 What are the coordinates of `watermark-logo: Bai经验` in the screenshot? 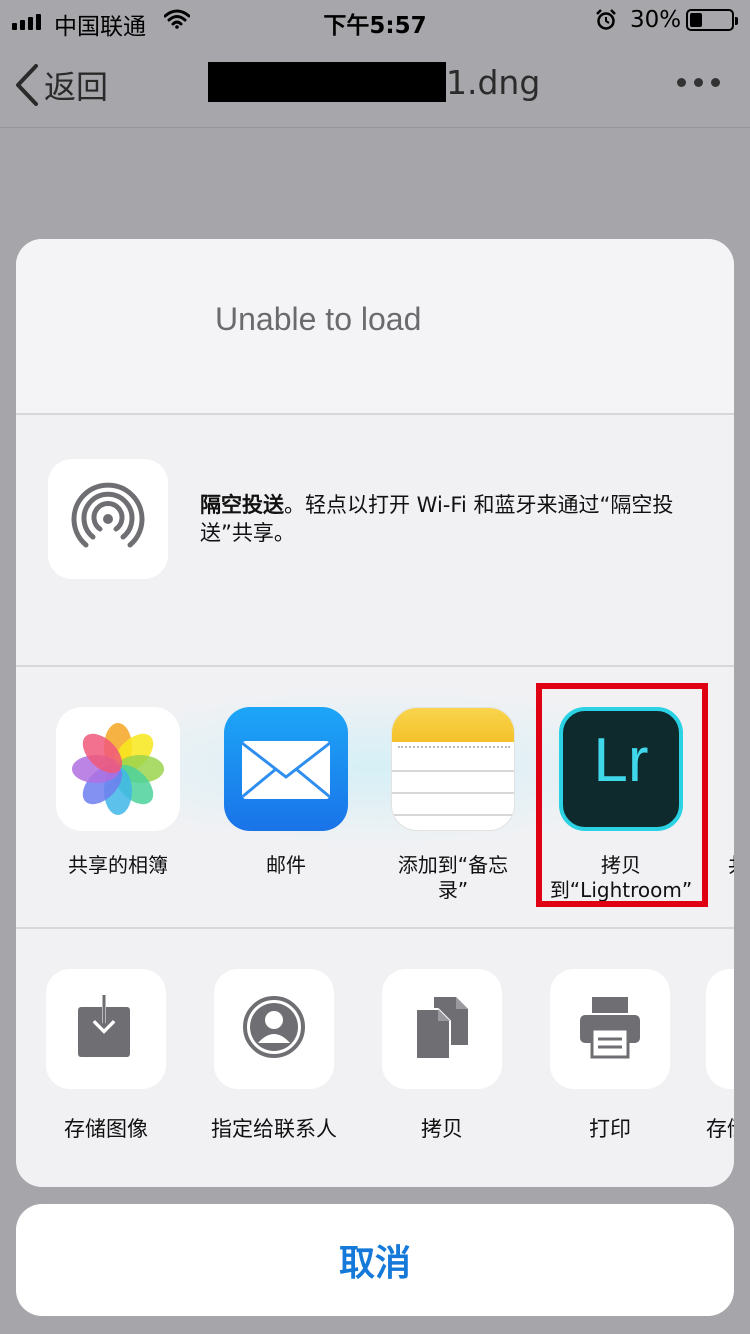 It's located at (631, 1277).